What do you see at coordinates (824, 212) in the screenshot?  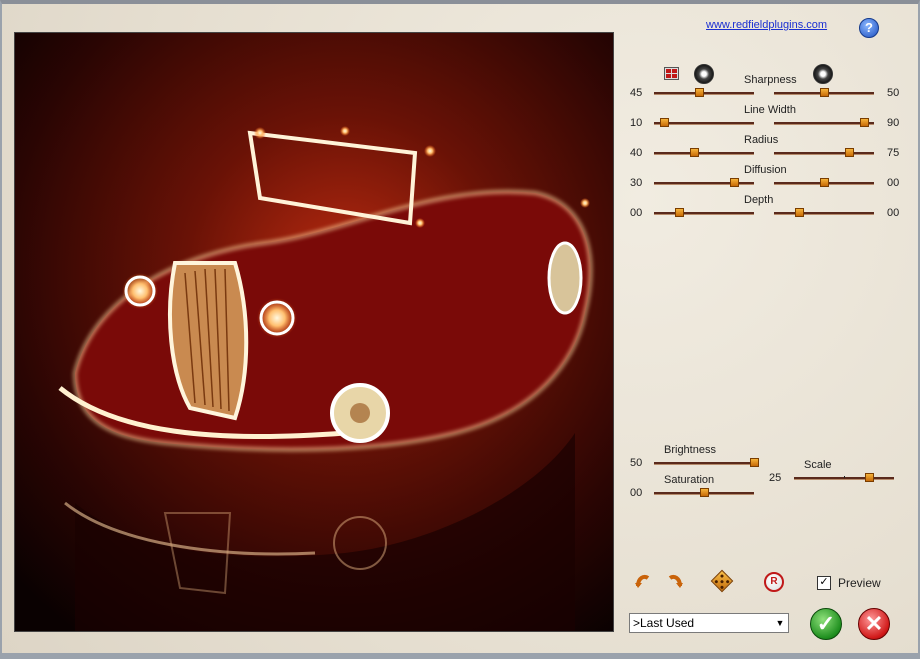 I see `depth-right-slider` at bounding box center [824, 212].